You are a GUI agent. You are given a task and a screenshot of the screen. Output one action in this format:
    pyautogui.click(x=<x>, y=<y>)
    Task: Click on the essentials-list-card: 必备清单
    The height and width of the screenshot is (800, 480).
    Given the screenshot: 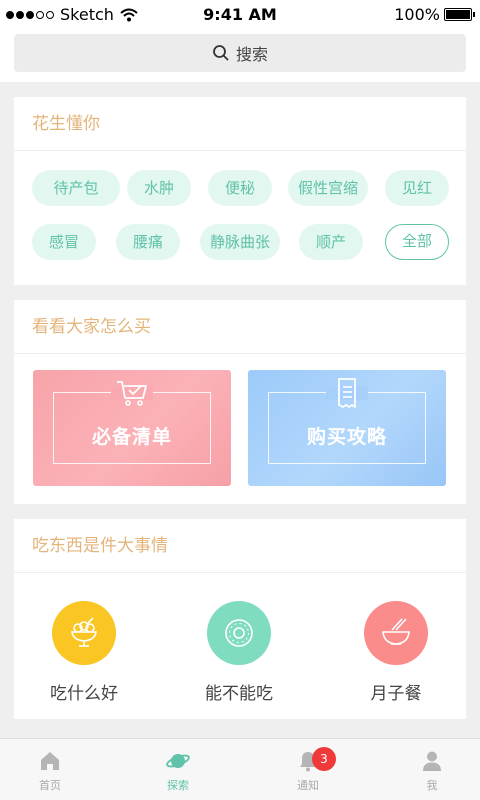 What is the action you would take?
    pyautogui.click(x=132, y=428)
    